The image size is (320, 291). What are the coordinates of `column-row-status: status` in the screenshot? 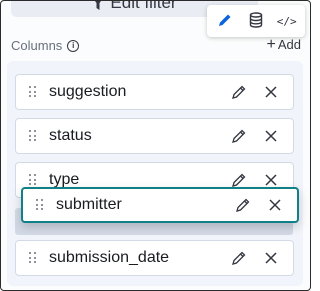 It's located at (154, 136).